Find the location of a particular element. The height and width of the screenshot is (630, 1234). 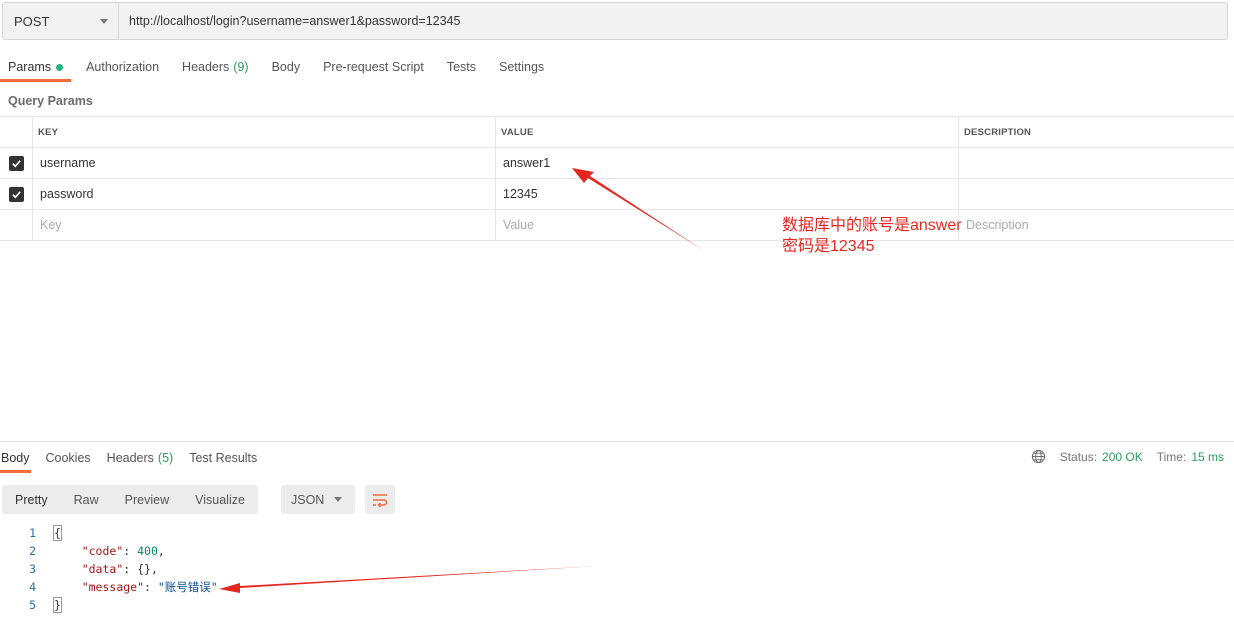

tab-label: Settings is located at coordinates (522, 67).